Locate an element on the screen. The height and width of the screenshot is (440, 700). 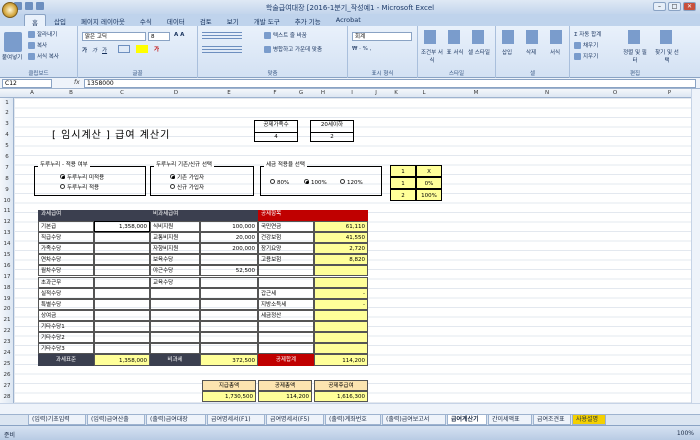
delete-cells-icon is located at coordinates (532, 37).